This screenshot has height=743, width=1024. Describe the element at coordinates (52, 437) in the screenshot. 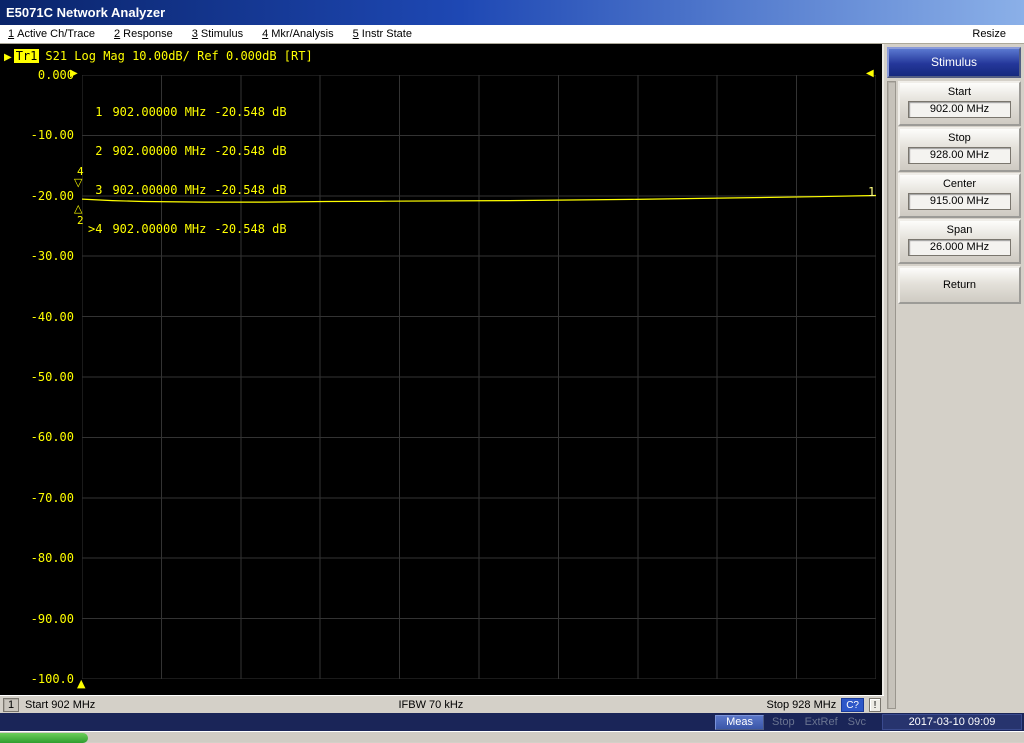

I see `y-tick-label: -60.00` at that location.